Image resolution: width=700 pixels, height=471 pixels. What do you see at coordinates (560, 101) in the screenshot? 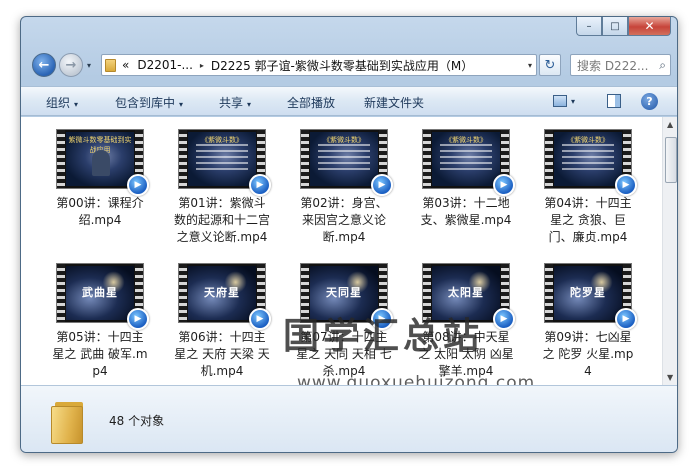
I see `view-icon` at bounding box center [560, 101].